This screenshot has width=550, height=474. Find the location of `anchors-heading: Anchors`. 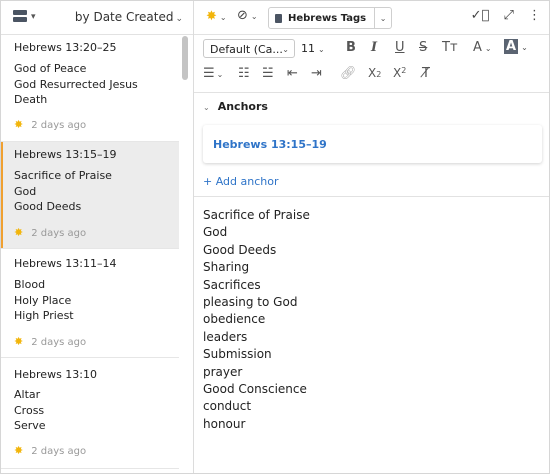

anchors-heading: Anchors is located at coordinates (242, 106).